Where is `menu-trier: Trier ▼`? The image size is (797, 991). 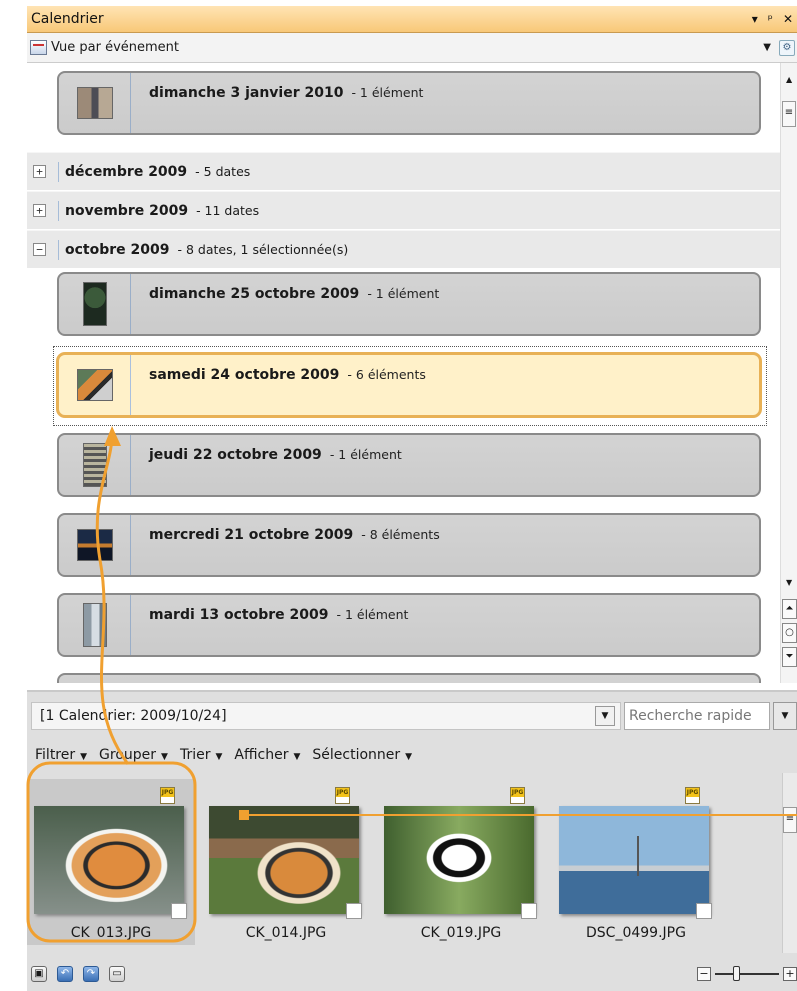 menu-trier: Trier ▼ is located at coordinates (201, 755).